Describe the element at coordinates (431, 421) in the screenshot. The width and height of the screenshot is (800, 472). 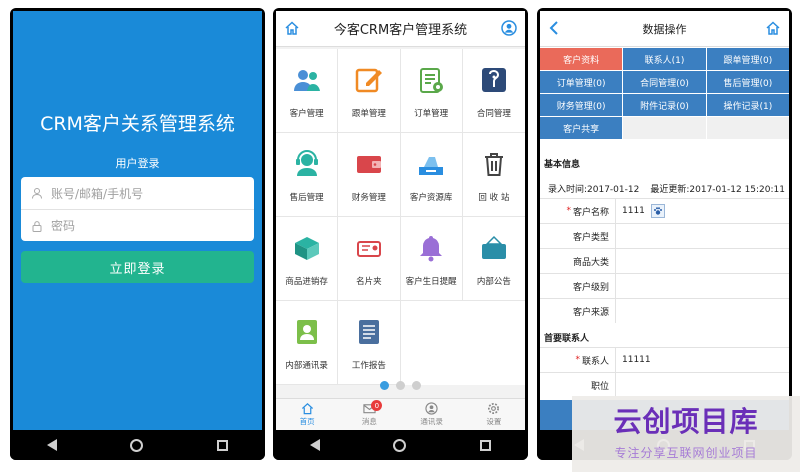
I see `tab-label: 通讯录` at that location.